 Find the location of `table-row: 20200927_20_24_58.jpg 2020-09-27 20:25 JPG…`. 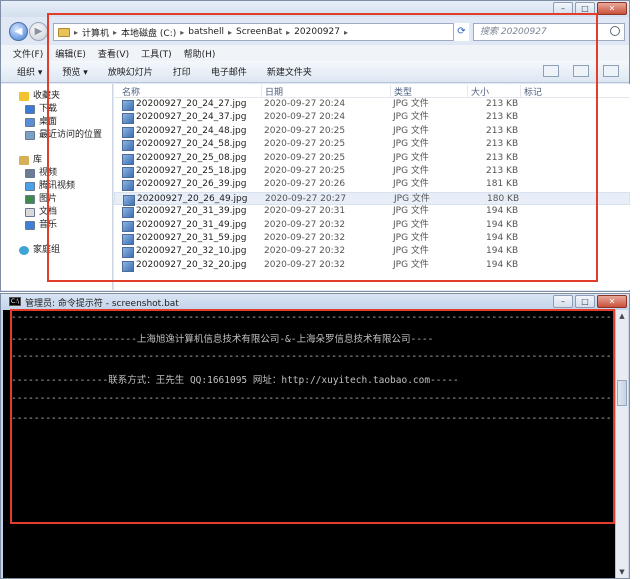

table-row: 20200927_20_24_58.jpg 2020-09-27 20:25 JPG… is located at coordinates (372, 145).